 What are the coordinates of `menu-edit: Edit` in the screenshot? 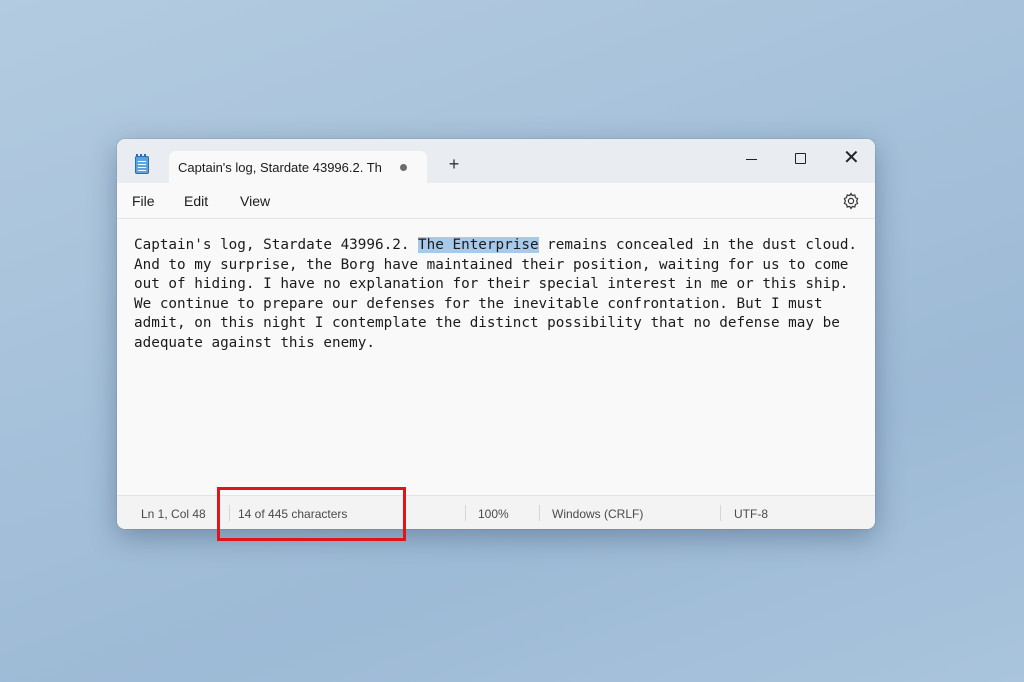 It's located at (196, 201).